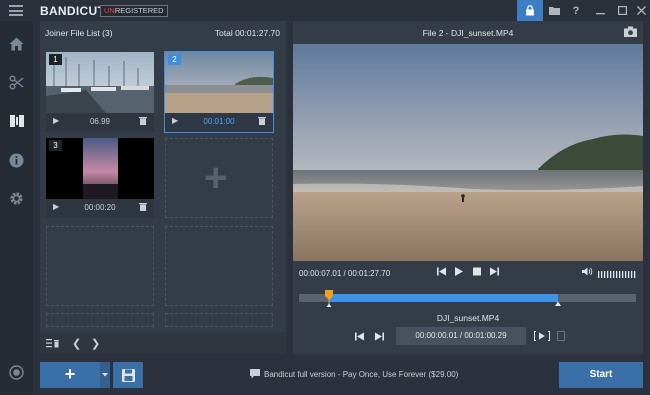 This screenshot has height=395, width=650. I want to click on close-button, so click(639, 10).